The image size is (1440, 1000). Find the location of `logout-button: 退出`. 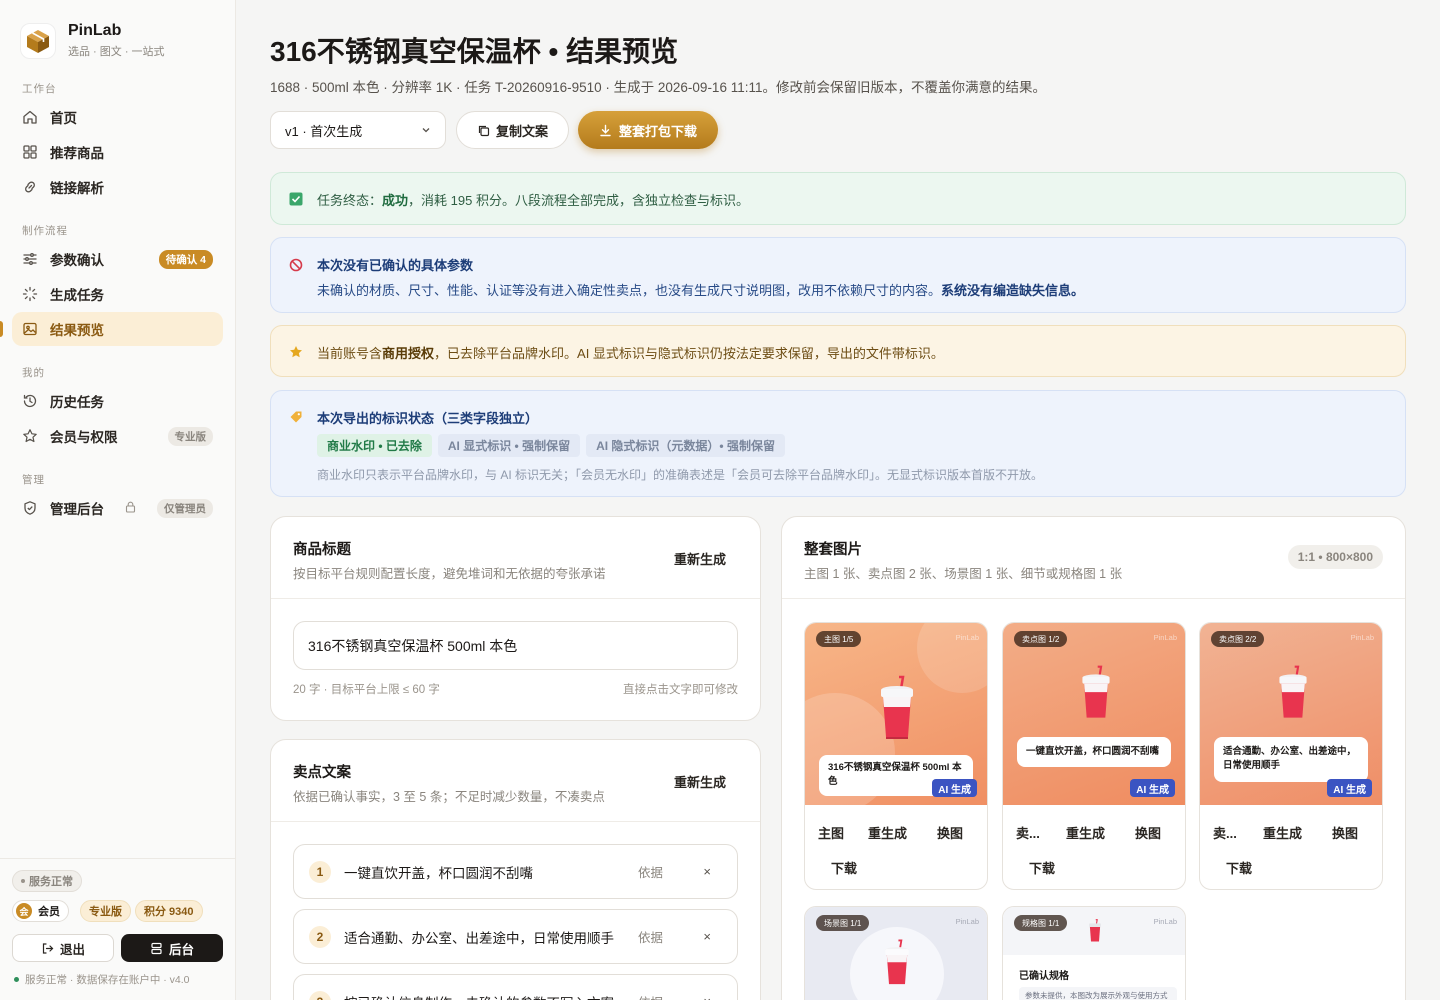

logout-button: 退出 is located at coordinates (63, 948).